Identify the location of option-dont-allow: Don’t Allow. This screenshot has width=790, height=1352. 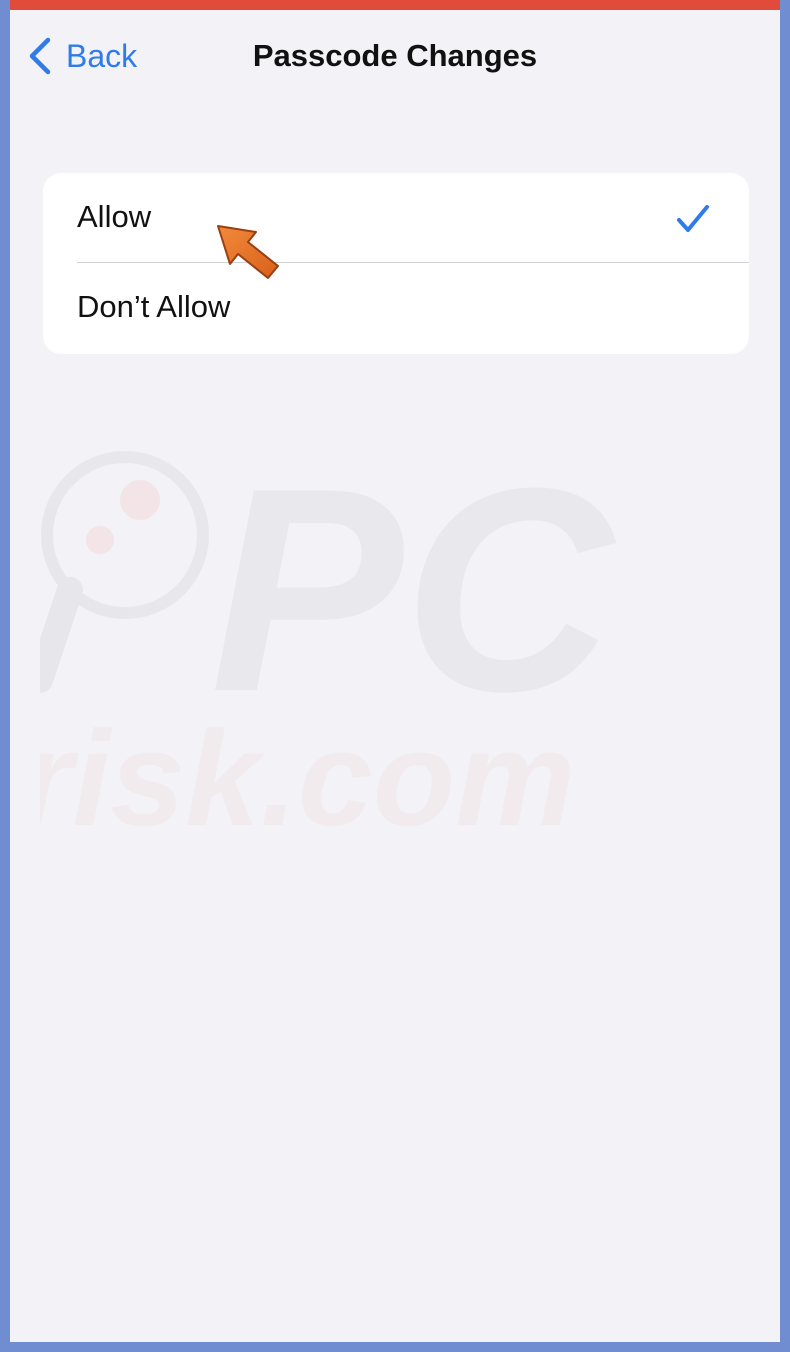
(396, 308).